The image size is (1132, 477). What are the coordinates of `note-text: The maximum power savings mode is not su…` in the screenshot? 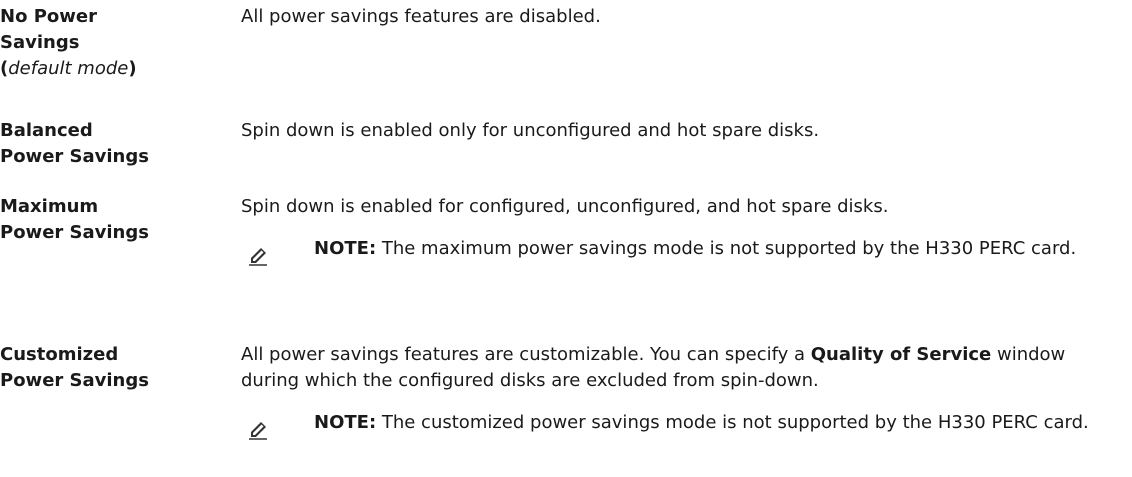 It's located at (726, 248).